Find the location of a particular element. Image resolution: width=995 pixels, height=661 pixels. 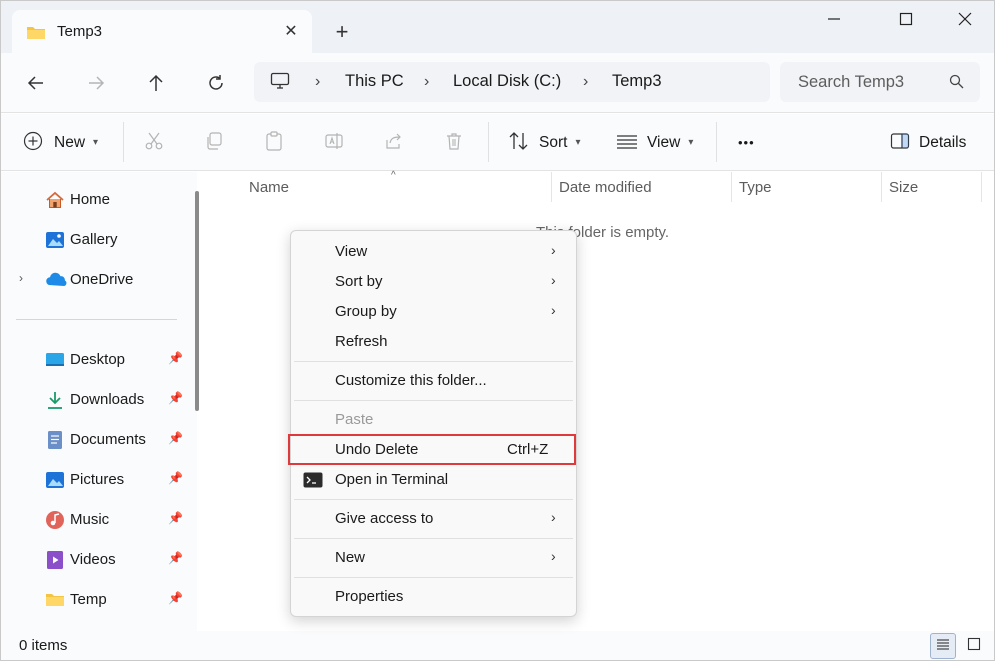

tiles-view-button is located at coordinates (974, 646).